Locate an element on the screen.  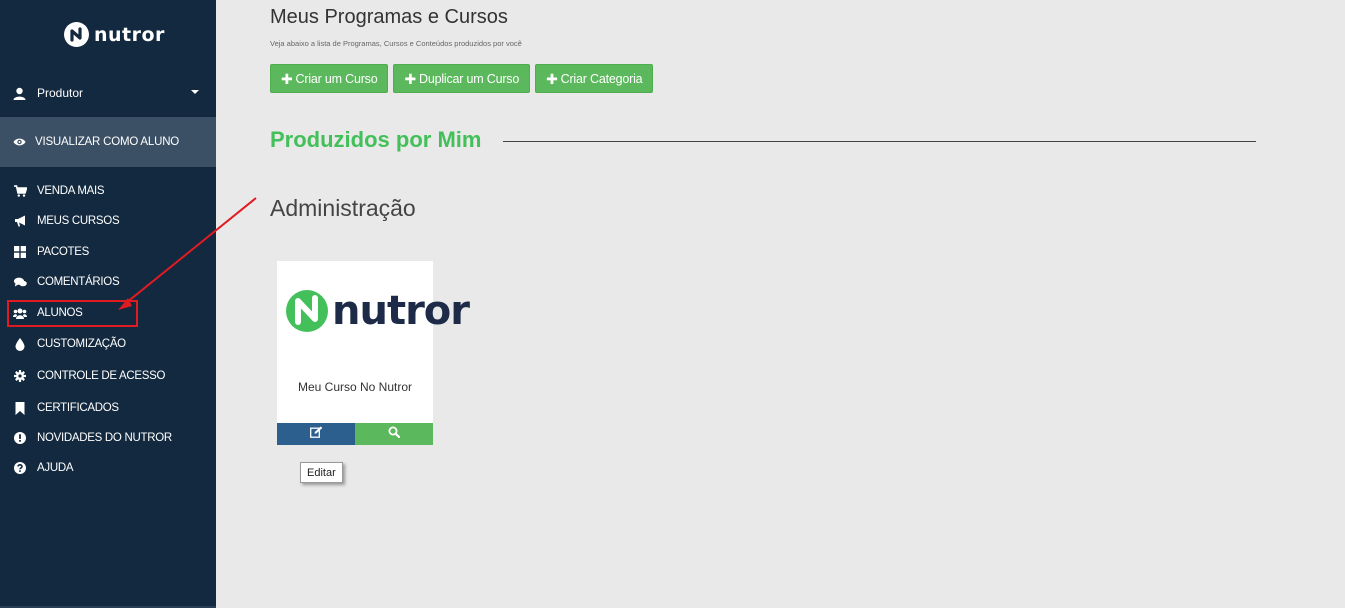
eye-icon is located at coordinates (20, 142).